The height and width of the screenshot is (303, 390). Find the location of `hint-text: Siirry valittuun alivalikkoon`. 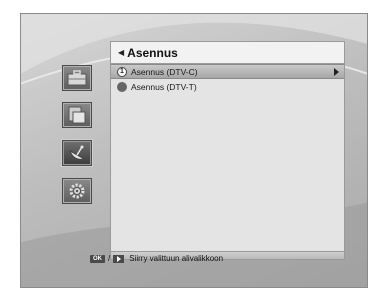

hint-text: Siirry valittuun alivalikkoon is located at coordinates (176, 258).